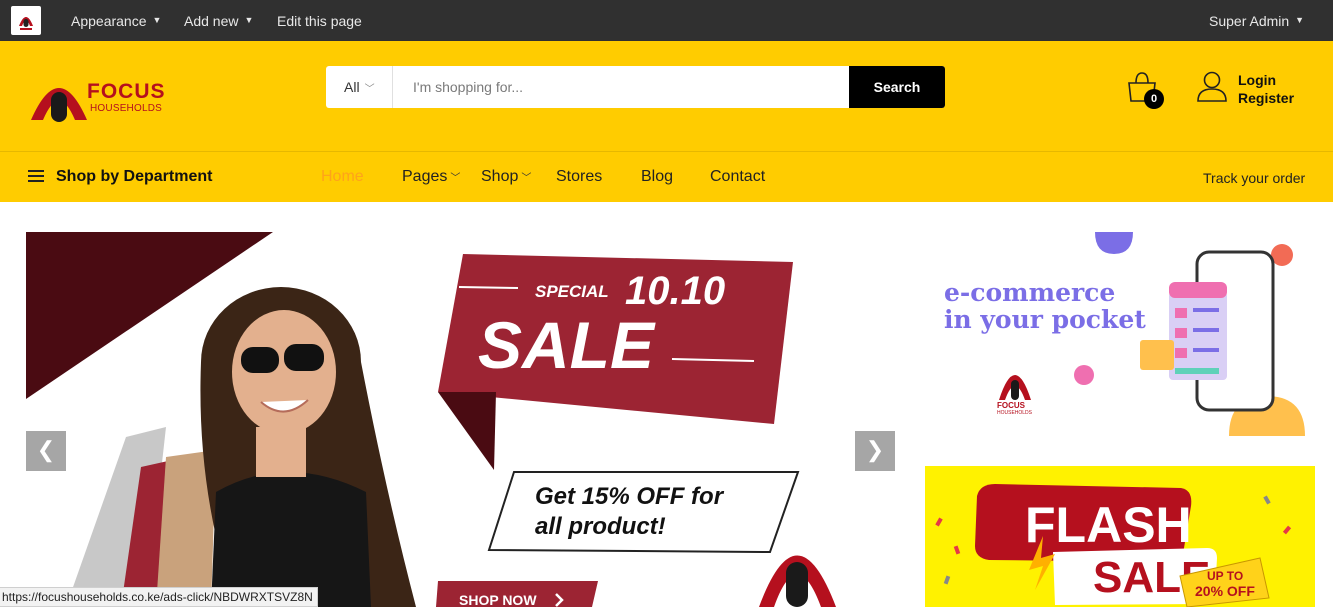  Describe the element at coordinates (675, 291) in the screenshot. I see `hero-date-text: 10.10` at that location.